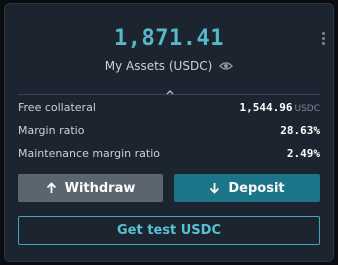 The width and height of the screenshot is (338, 265). Describe the element at coordinates (215, 188) in the screenshot. I see `arrow-down-icon` at that location.